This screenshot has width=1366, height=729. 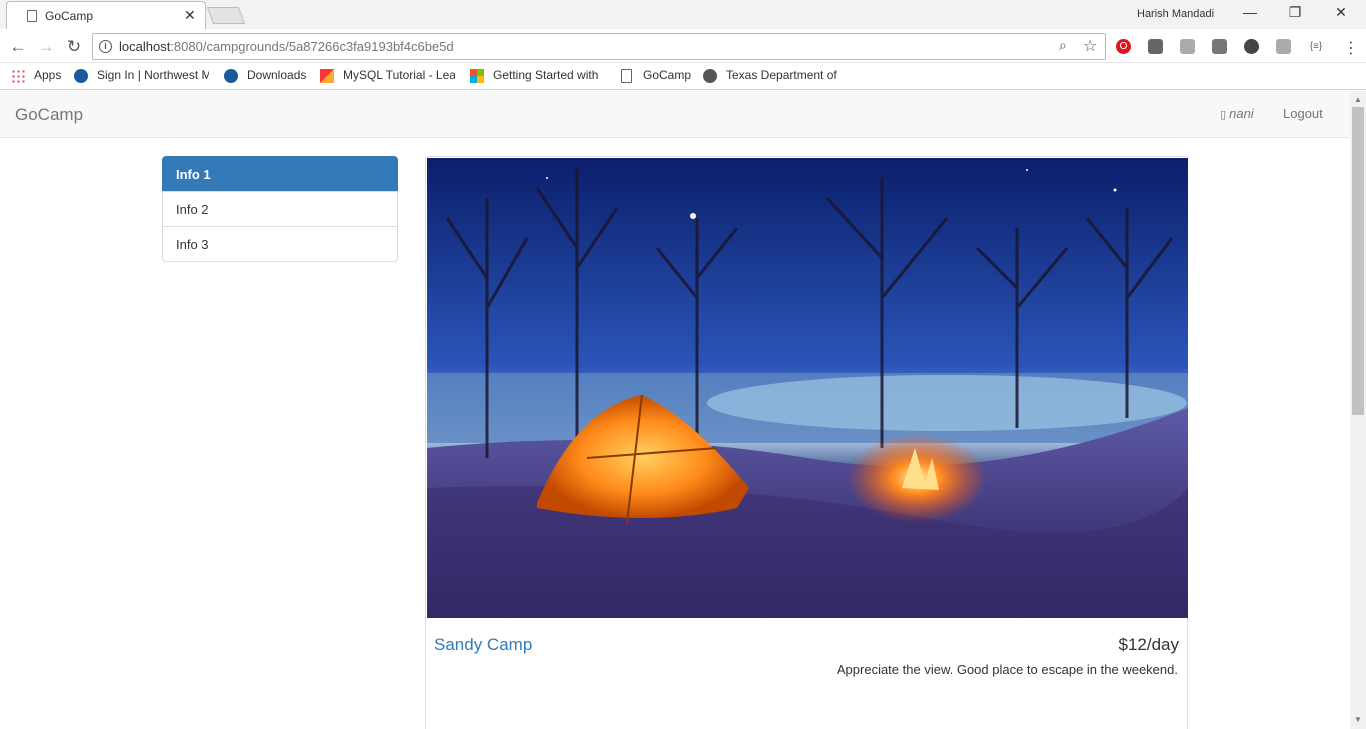 What do you see at coordinates (280, 174) in the screenshot?
I see `info-item-1: Info 1` at bounding box center [280, 174].